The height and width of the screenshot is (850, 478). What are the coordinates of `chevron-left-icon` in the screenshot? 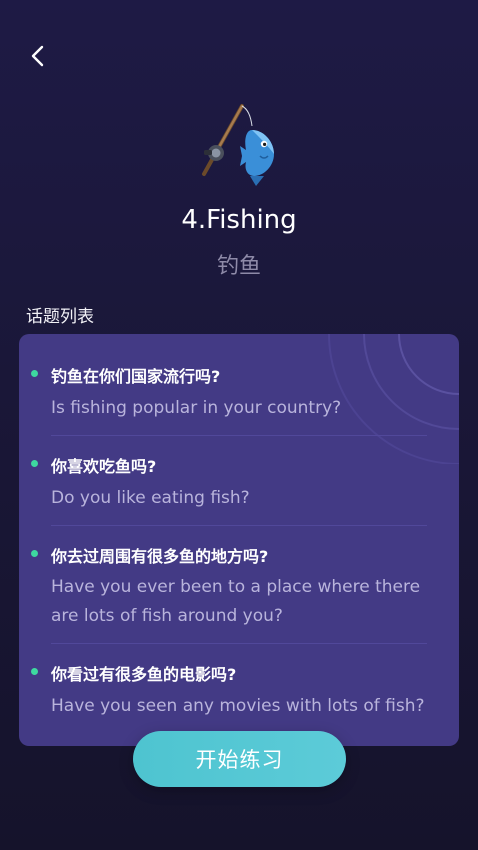 It's located at (37, 56).